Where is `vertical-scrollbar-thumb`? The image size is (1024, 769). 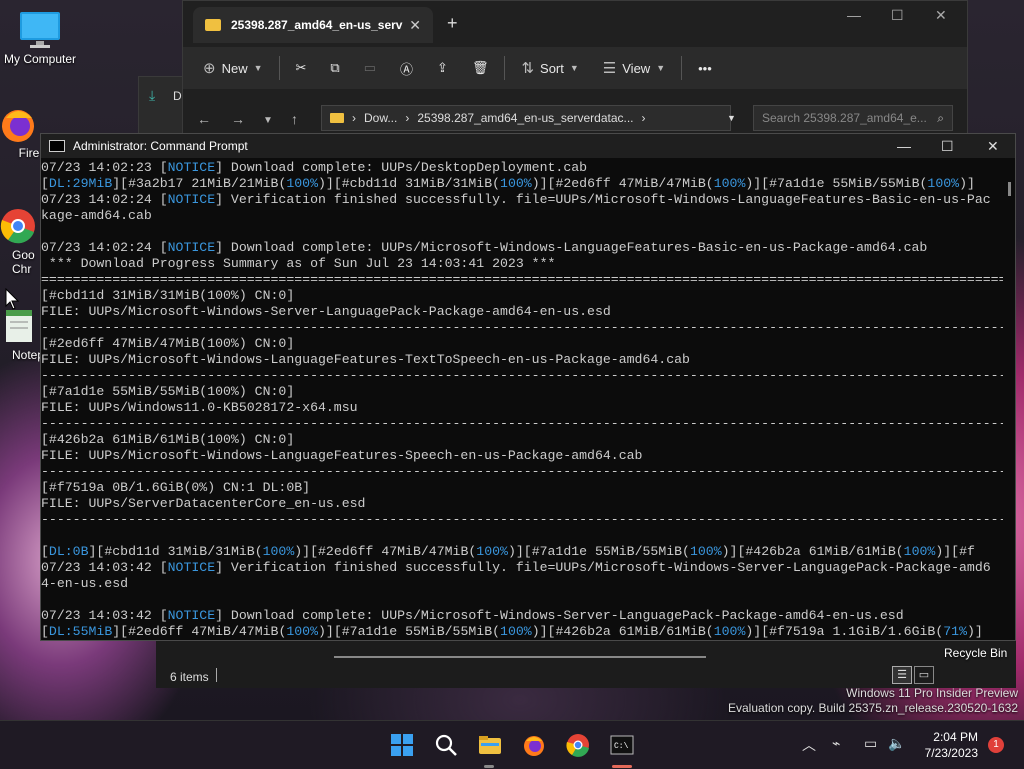
vertical-scrollbar-thumb is located at coordinates (1009, 189).